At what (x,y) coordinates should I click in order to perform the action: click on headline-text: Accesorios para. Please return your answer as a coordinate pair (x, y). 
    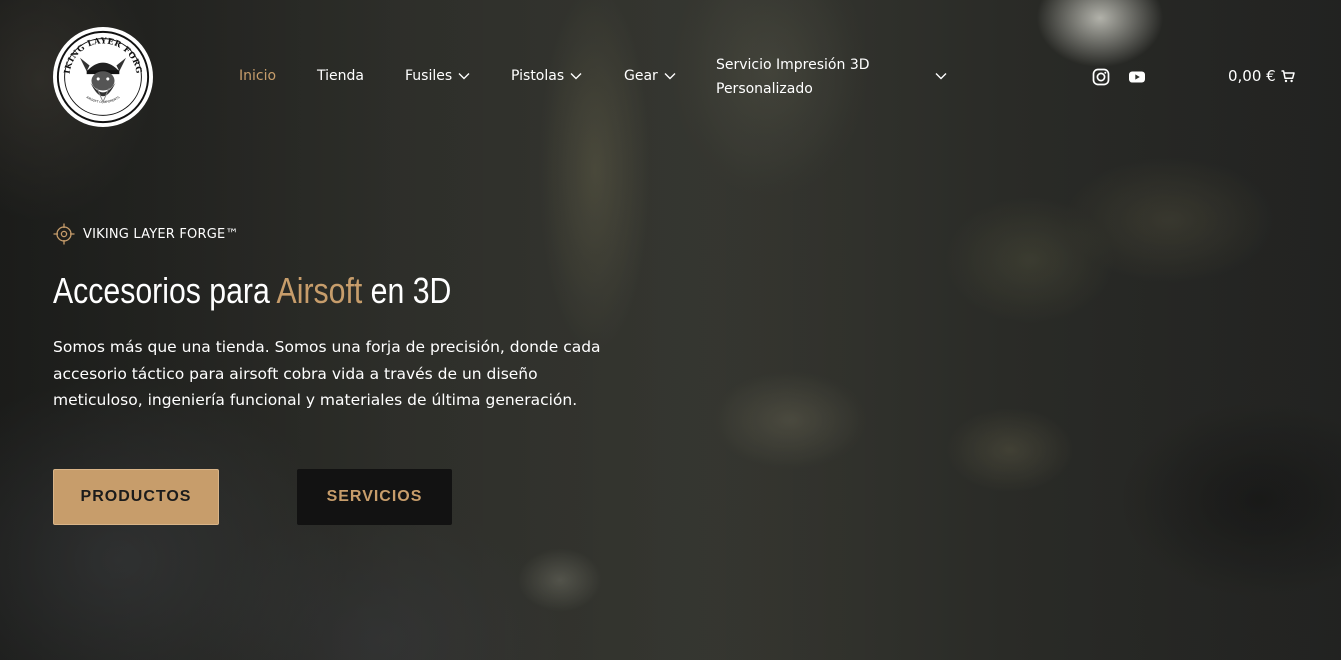
    Looking at the image, I should click on (165, 290).